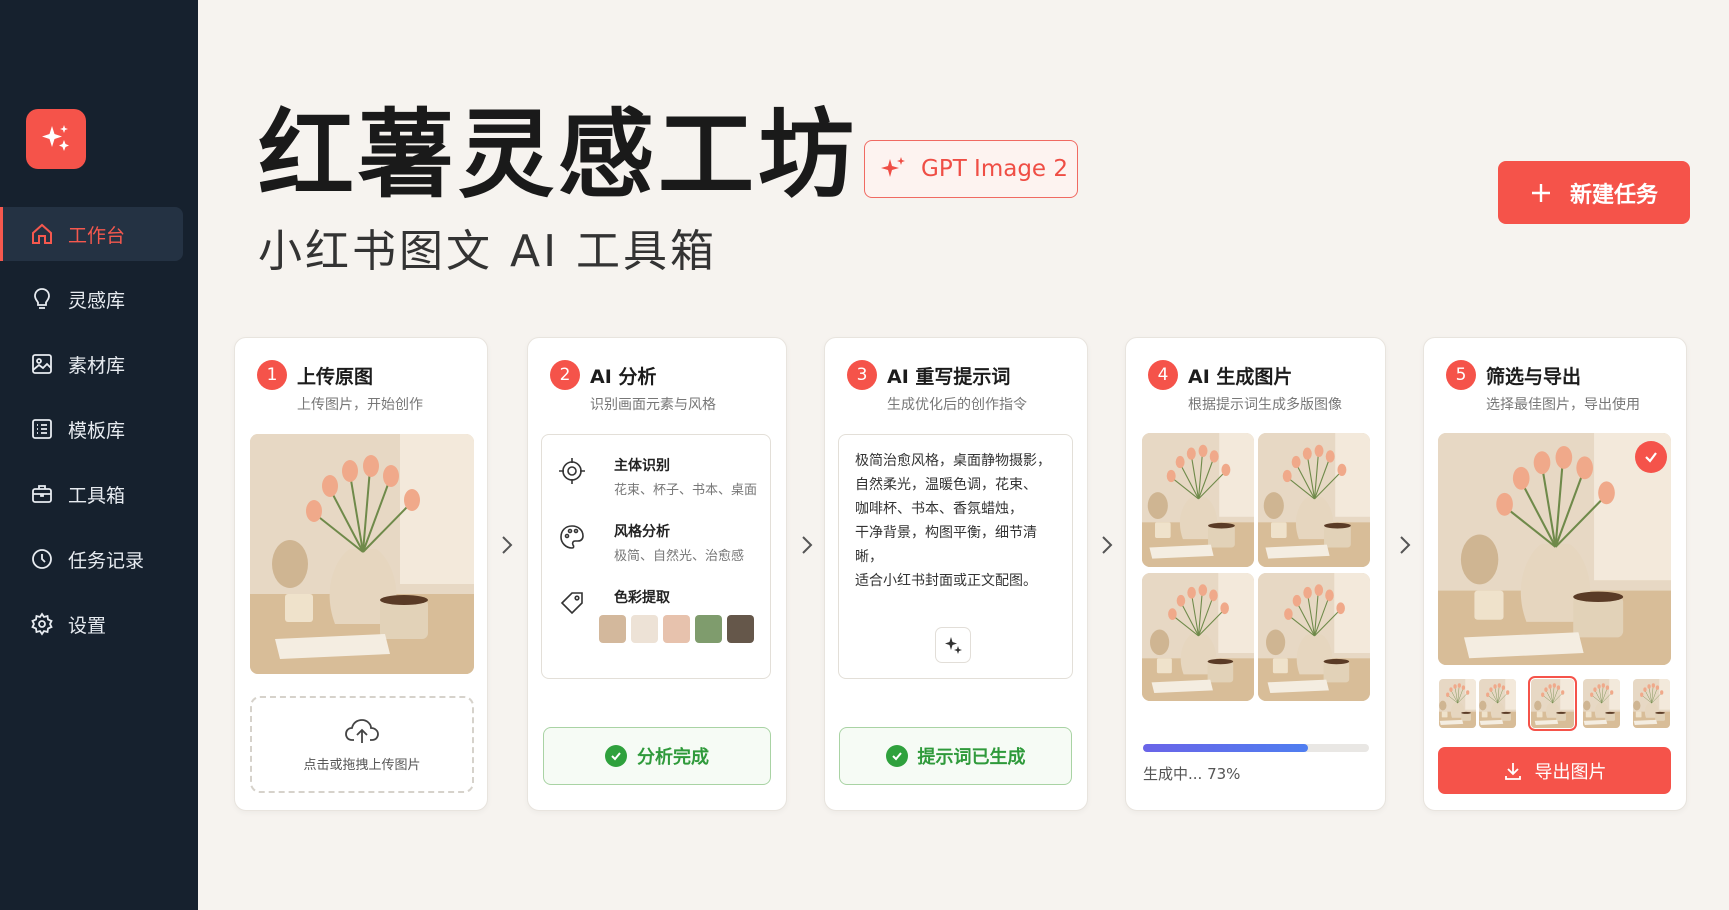  I want to click on step-number: 2, so click(565, 375).